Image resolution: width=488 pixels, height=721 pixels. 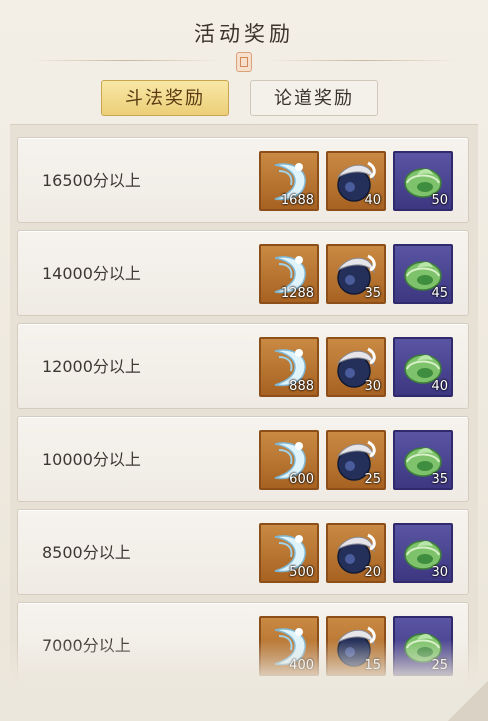 I want to click on item-quantity: 1688, so click(x=297, y=200).